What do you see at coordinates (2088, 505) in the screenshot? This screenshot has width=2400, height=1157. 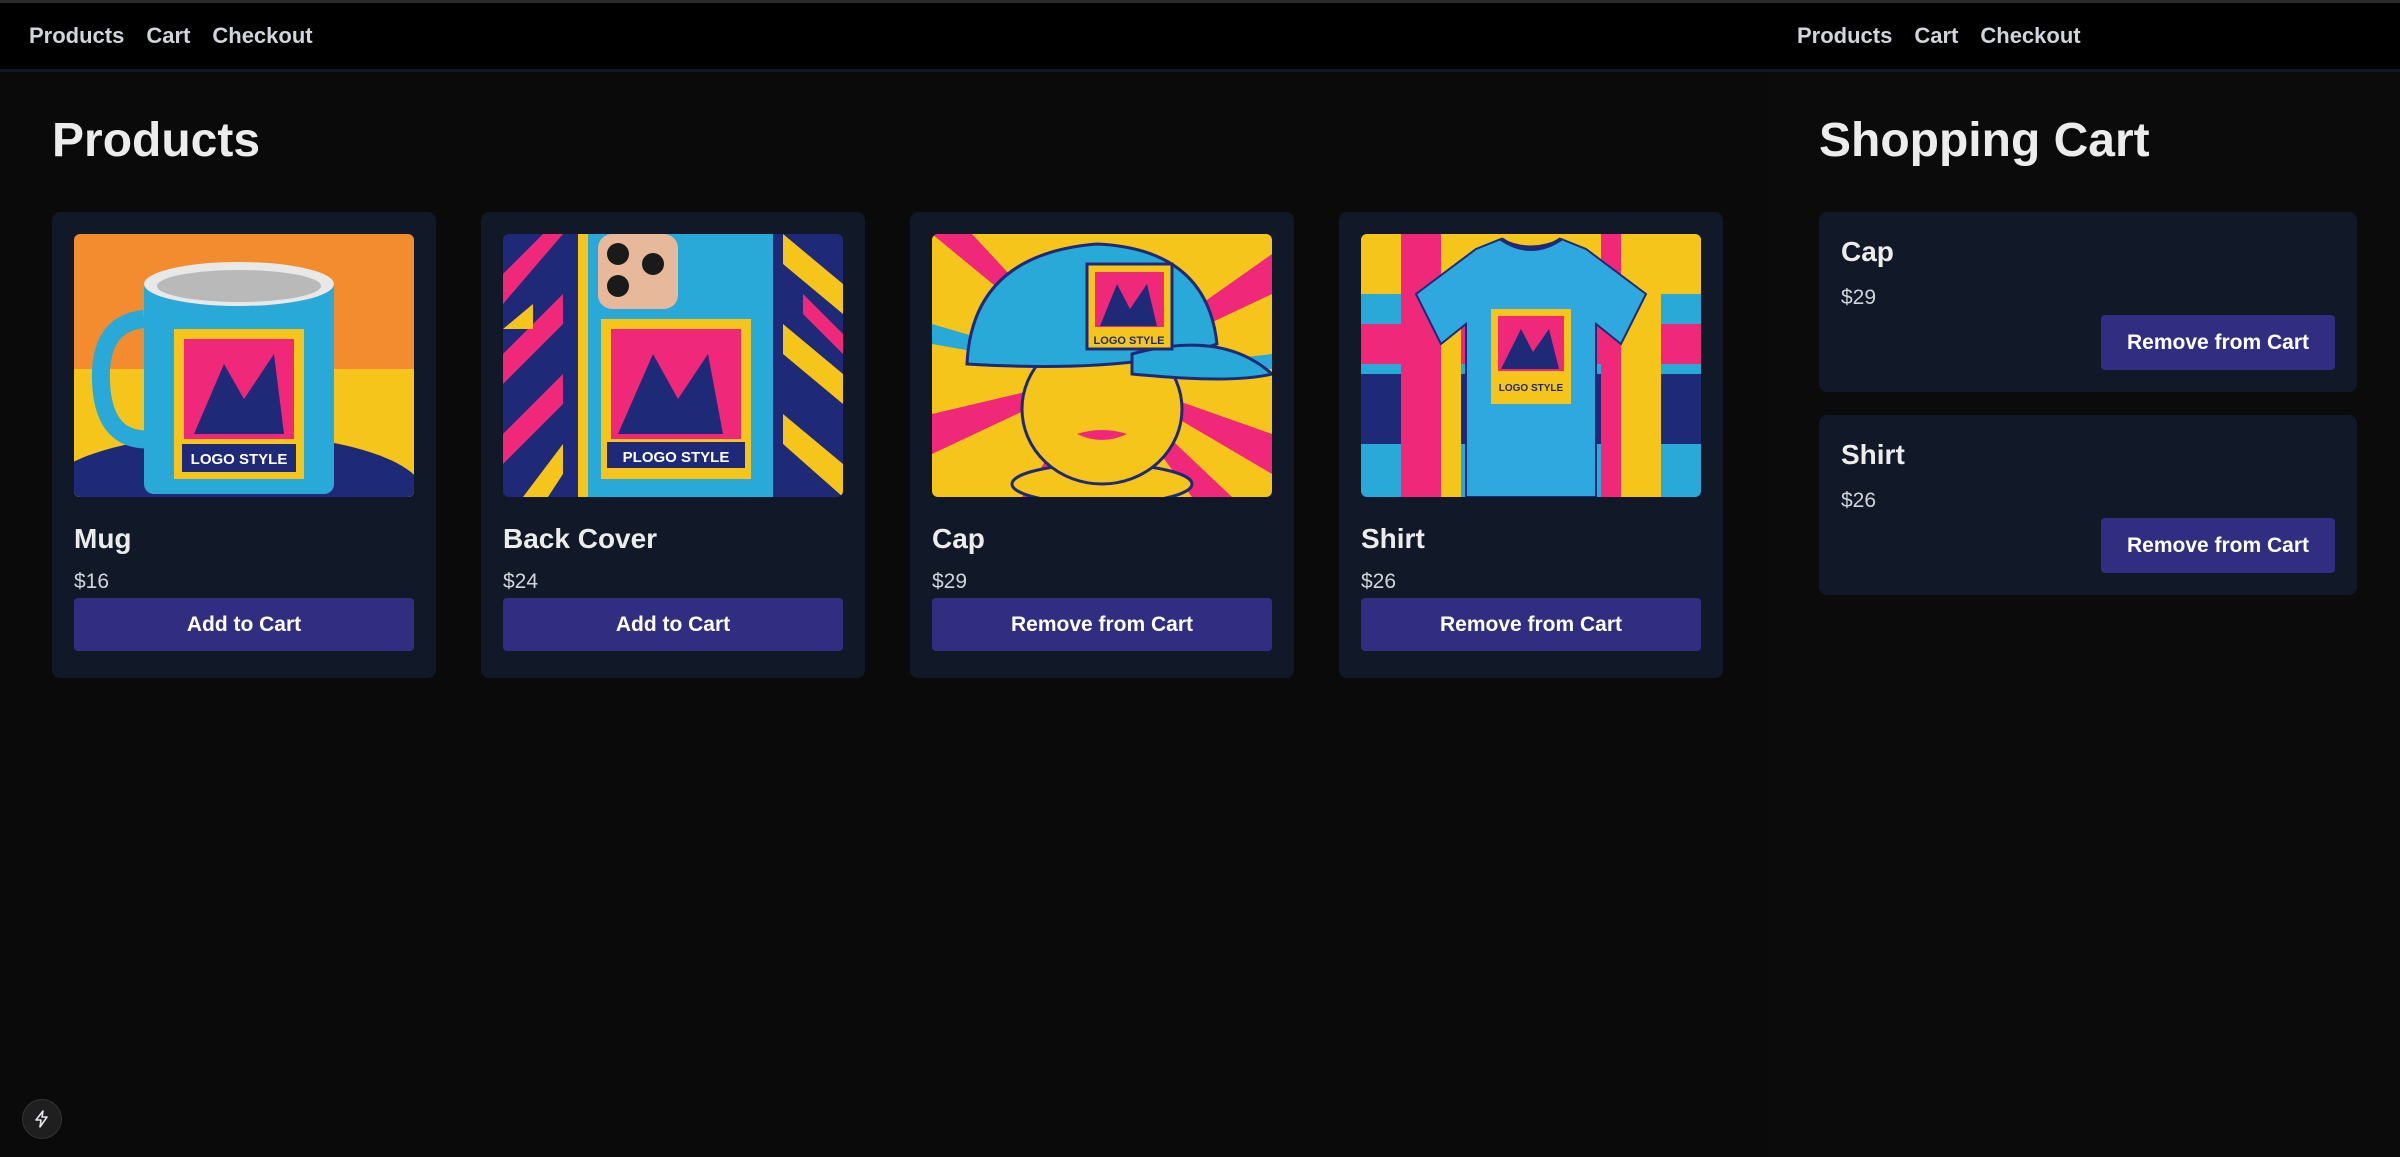 I see `cart-item: Shirt $26 Remove from Cart` at bounding box center [2088, 505].